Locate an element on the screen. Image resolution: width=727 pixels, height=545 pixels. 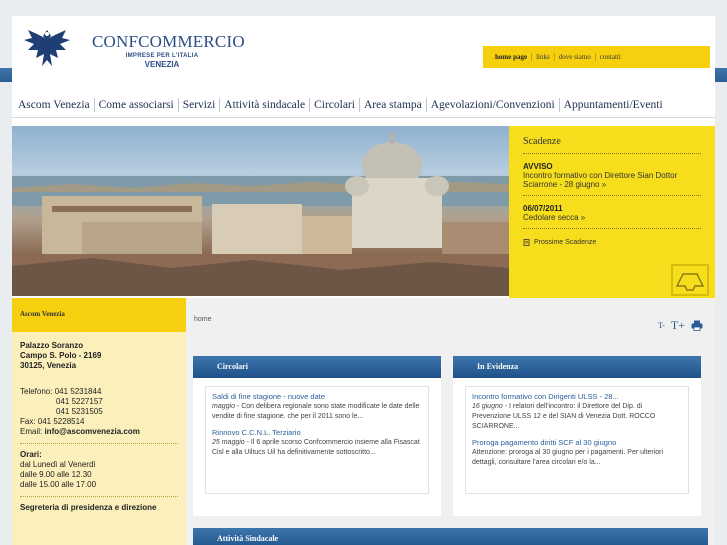
breadcrumb: home is located at coordinates (203, 319).